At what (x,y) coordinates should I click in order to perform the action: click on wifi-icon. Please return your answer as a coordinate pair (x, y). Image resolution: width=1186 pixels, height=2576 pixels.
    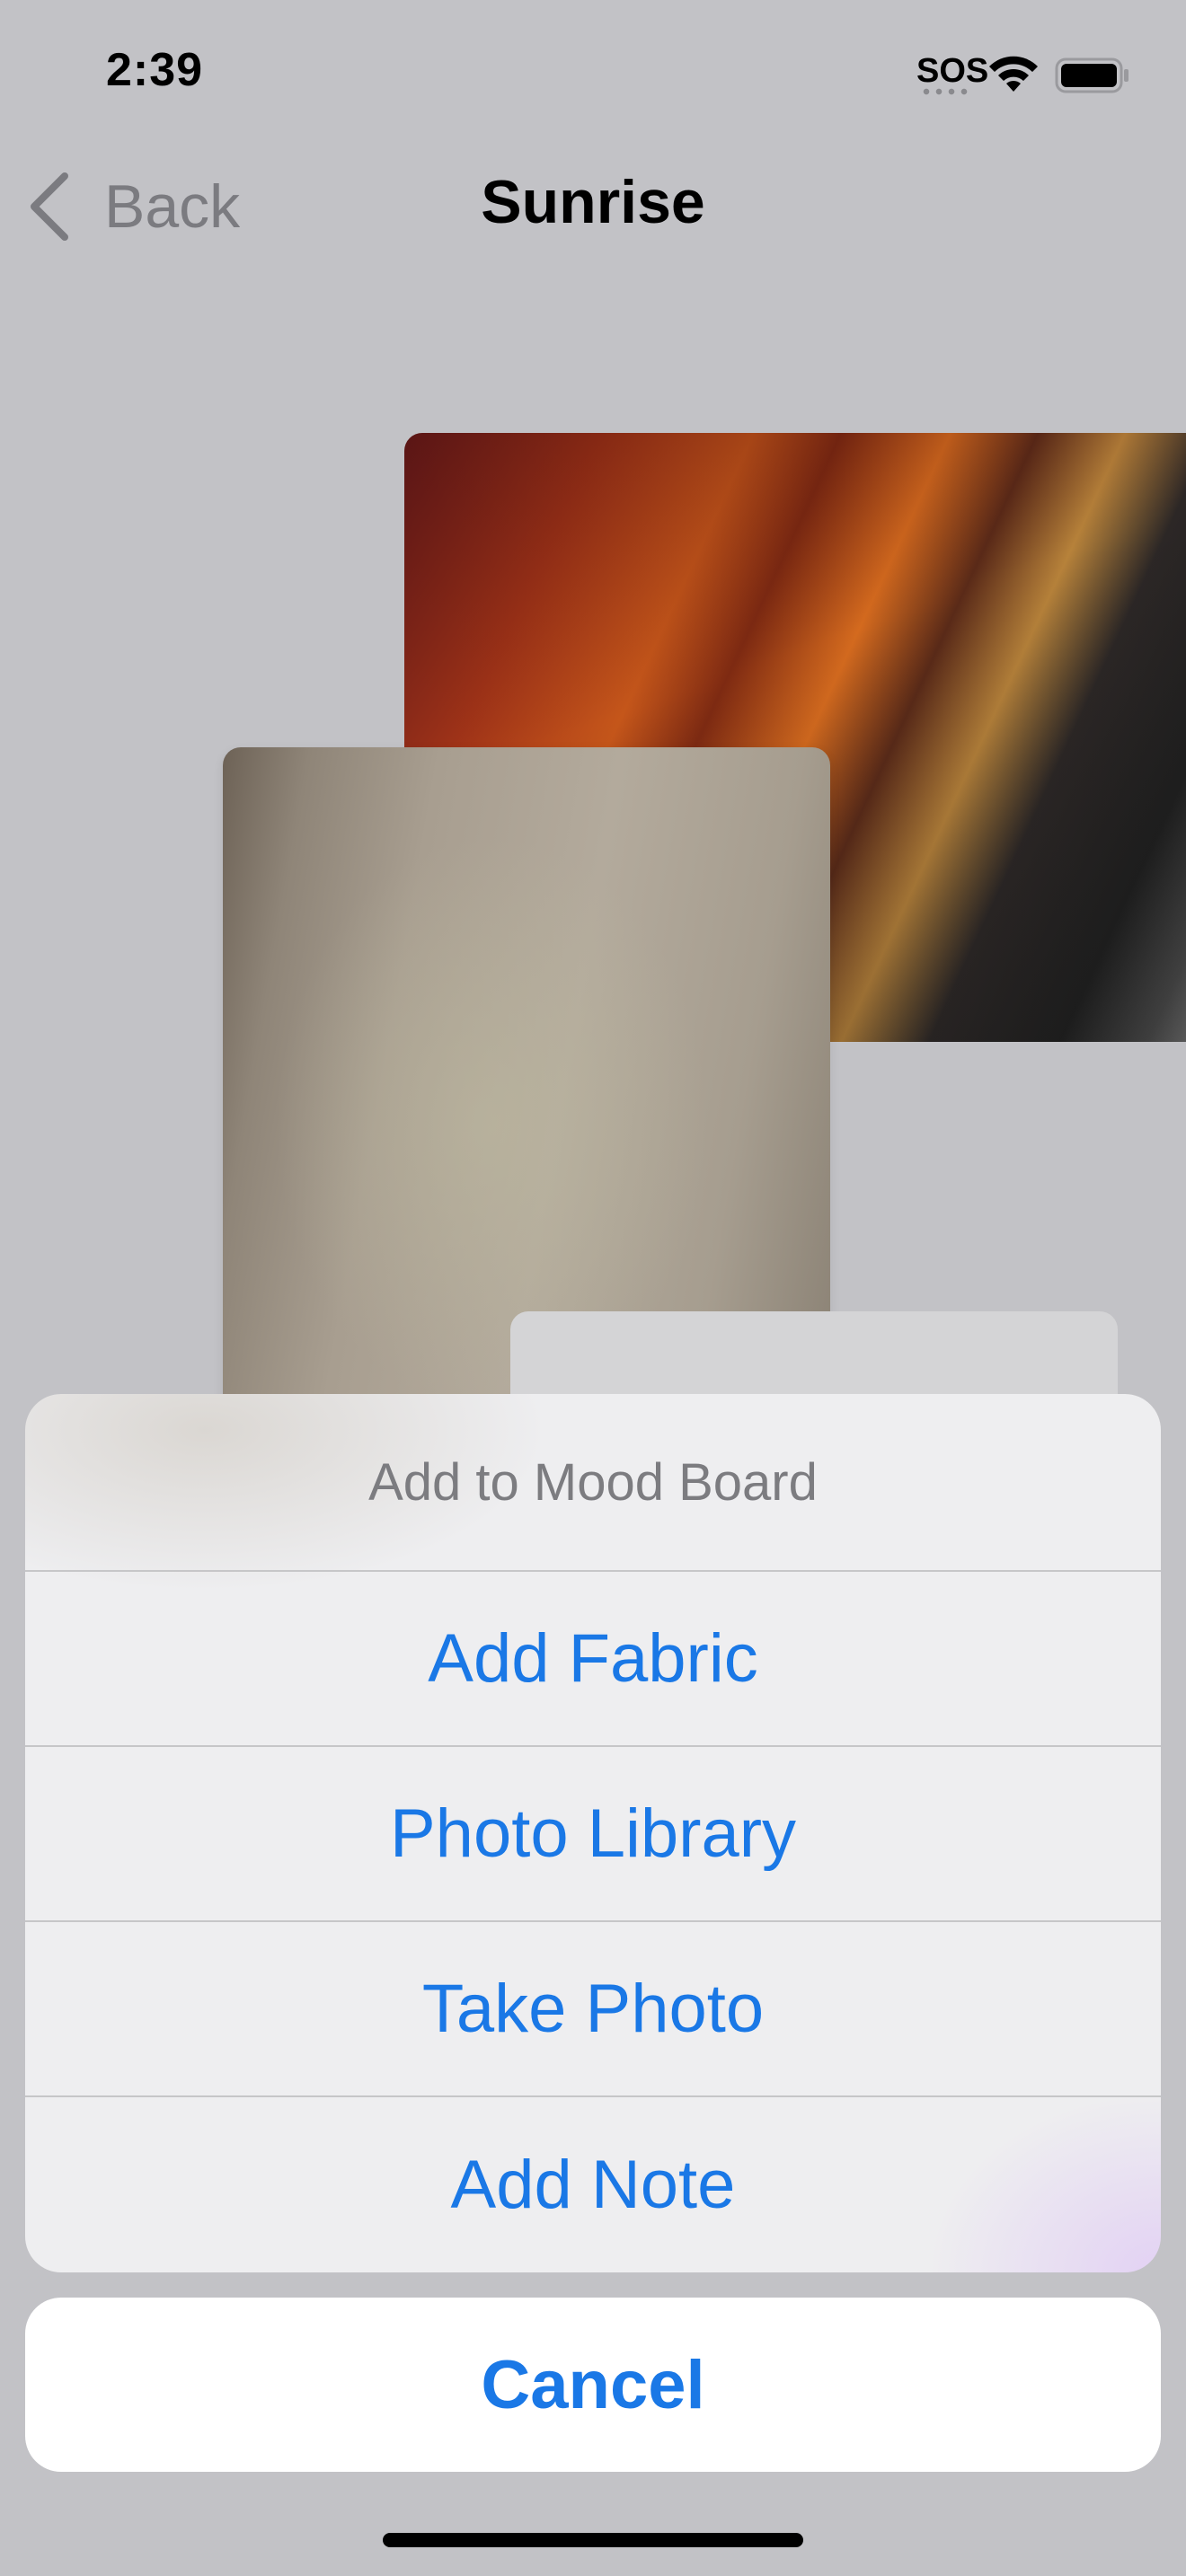
    Looking at the image, I should click on (1013, 74).